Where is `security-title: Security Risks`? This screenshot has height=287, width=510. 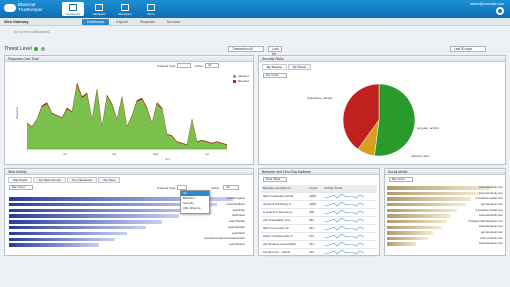
security-title: Security Risks is located at coordinates (273, 59).